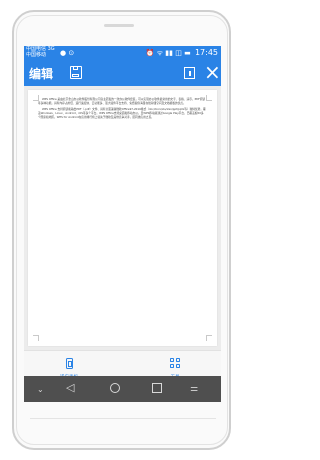 Image resolution: width=320 pixels, height=460 pixels. I want to click on app-toolbar: 编辑 ×, so click(122, 73).